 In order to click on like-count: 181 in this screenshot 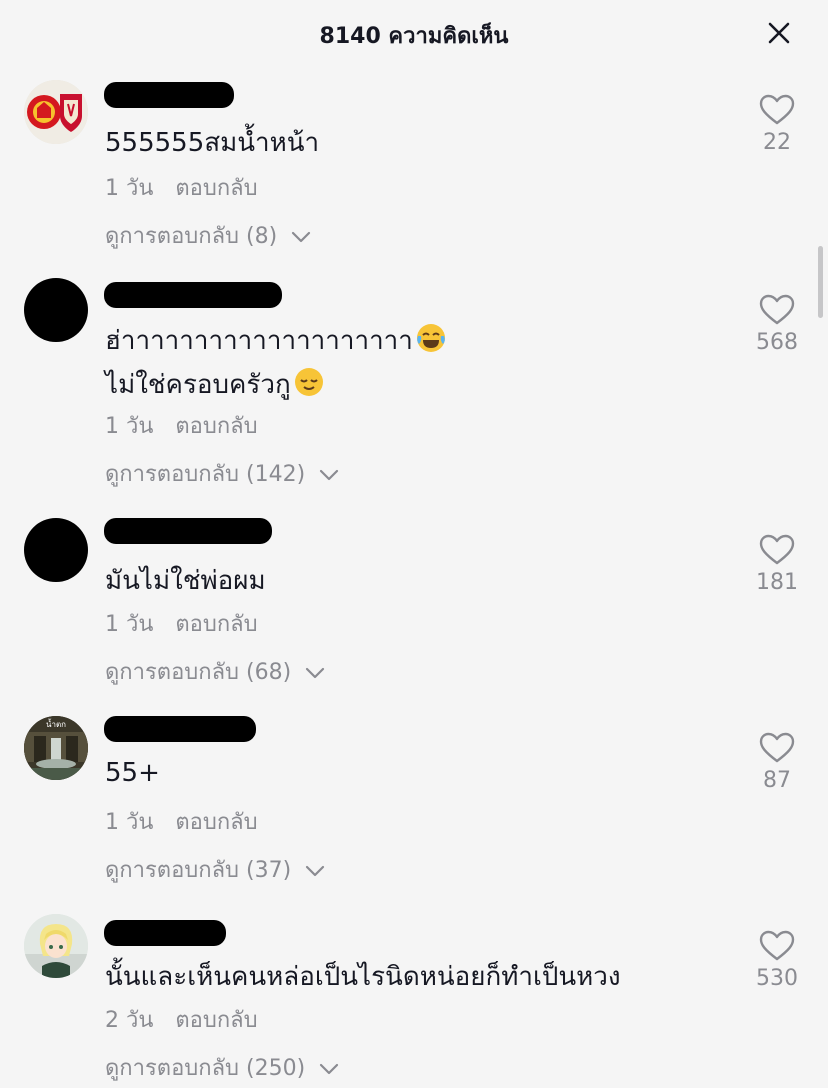, I will do `click(777, 582)`.